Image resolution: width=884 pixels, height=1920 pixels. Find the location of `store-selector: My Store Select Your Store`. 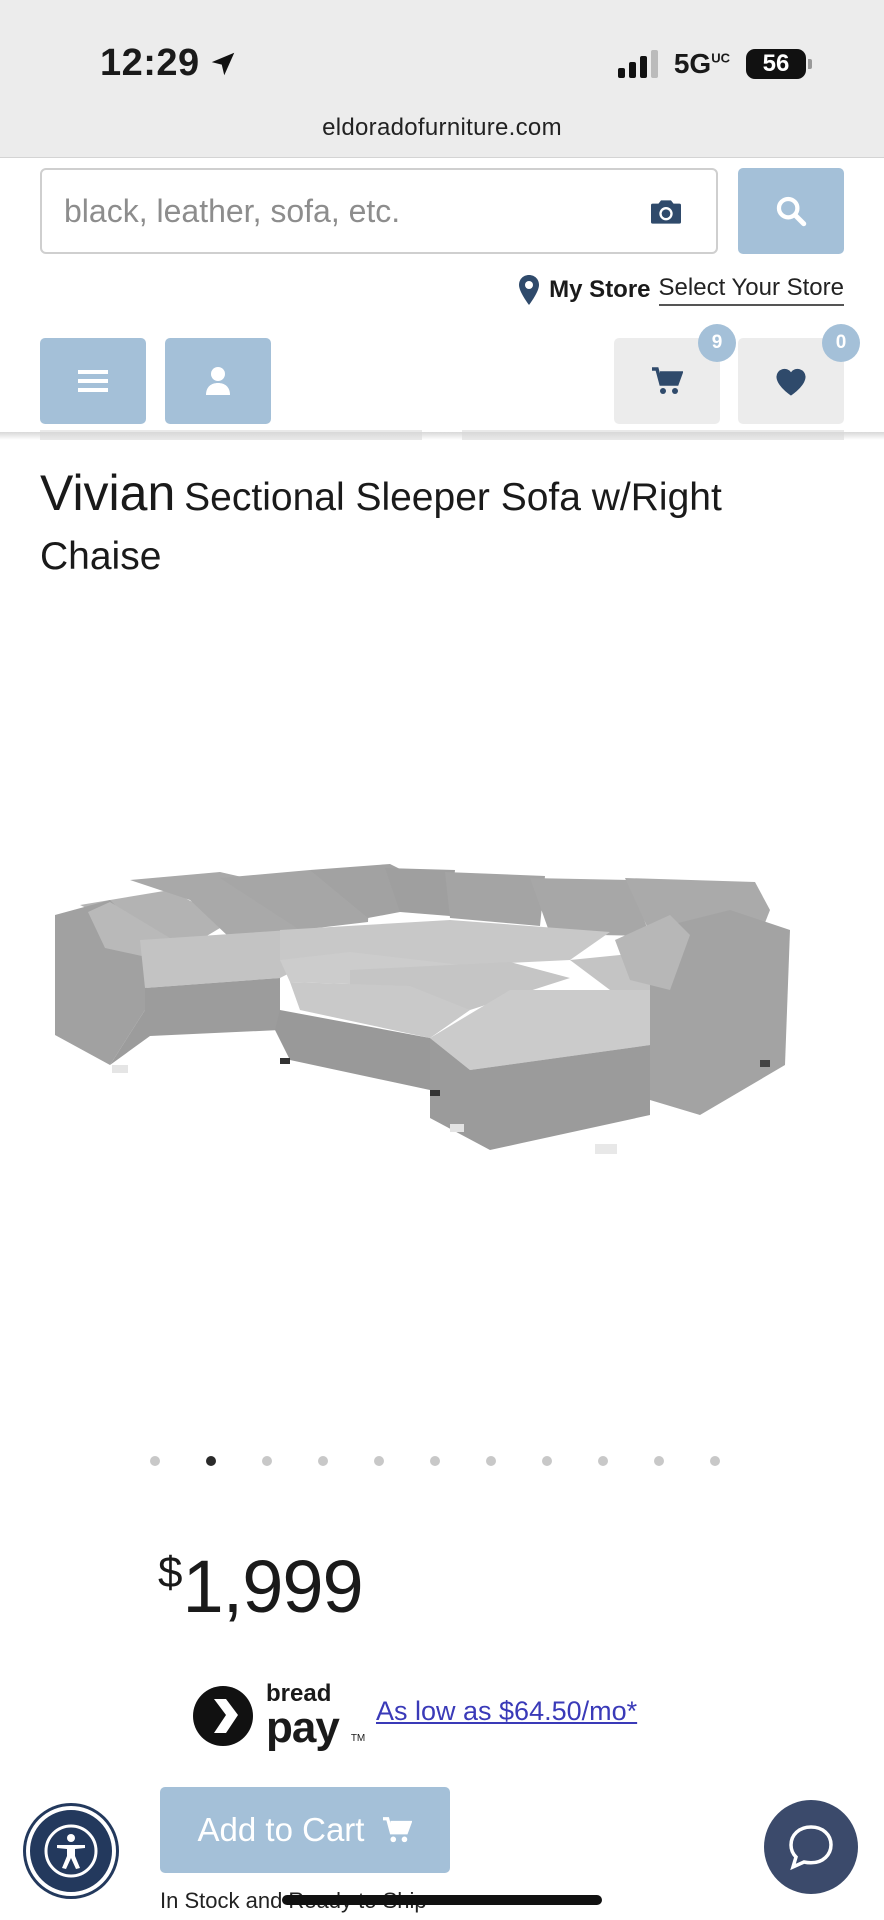

store-selector: My Store Select Your Store is located at coordinates (680, 290).